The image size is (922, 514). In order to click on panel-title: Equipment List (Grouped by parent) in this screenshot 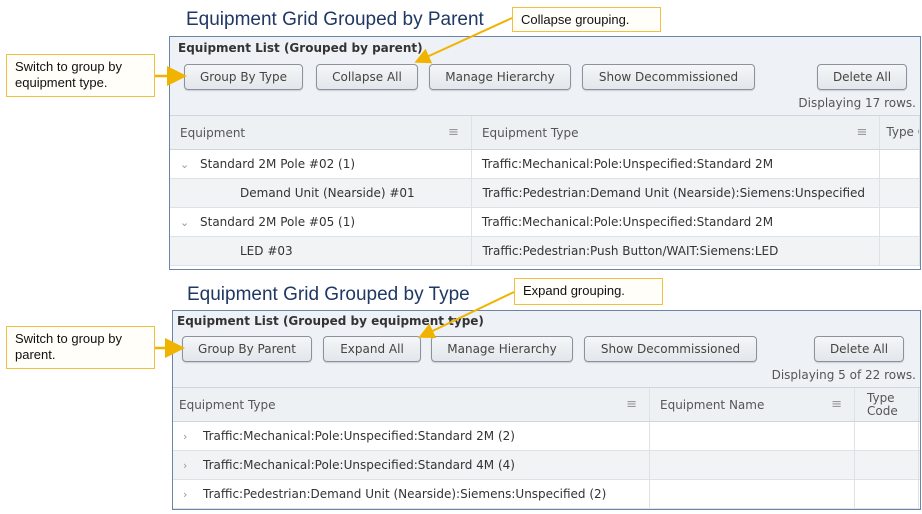, I will do `click(300, 48)`.